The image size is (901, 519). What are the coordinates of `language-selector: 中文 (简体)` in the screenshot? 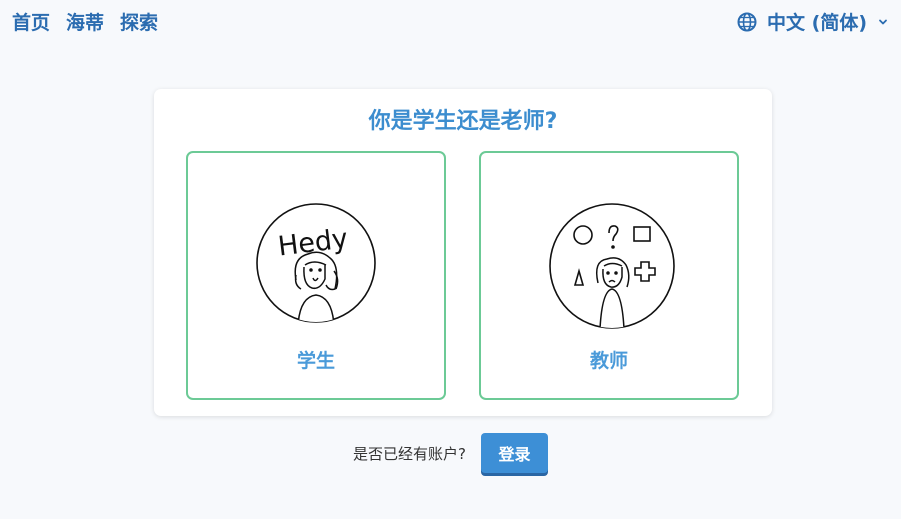 It's located at (813, 21).